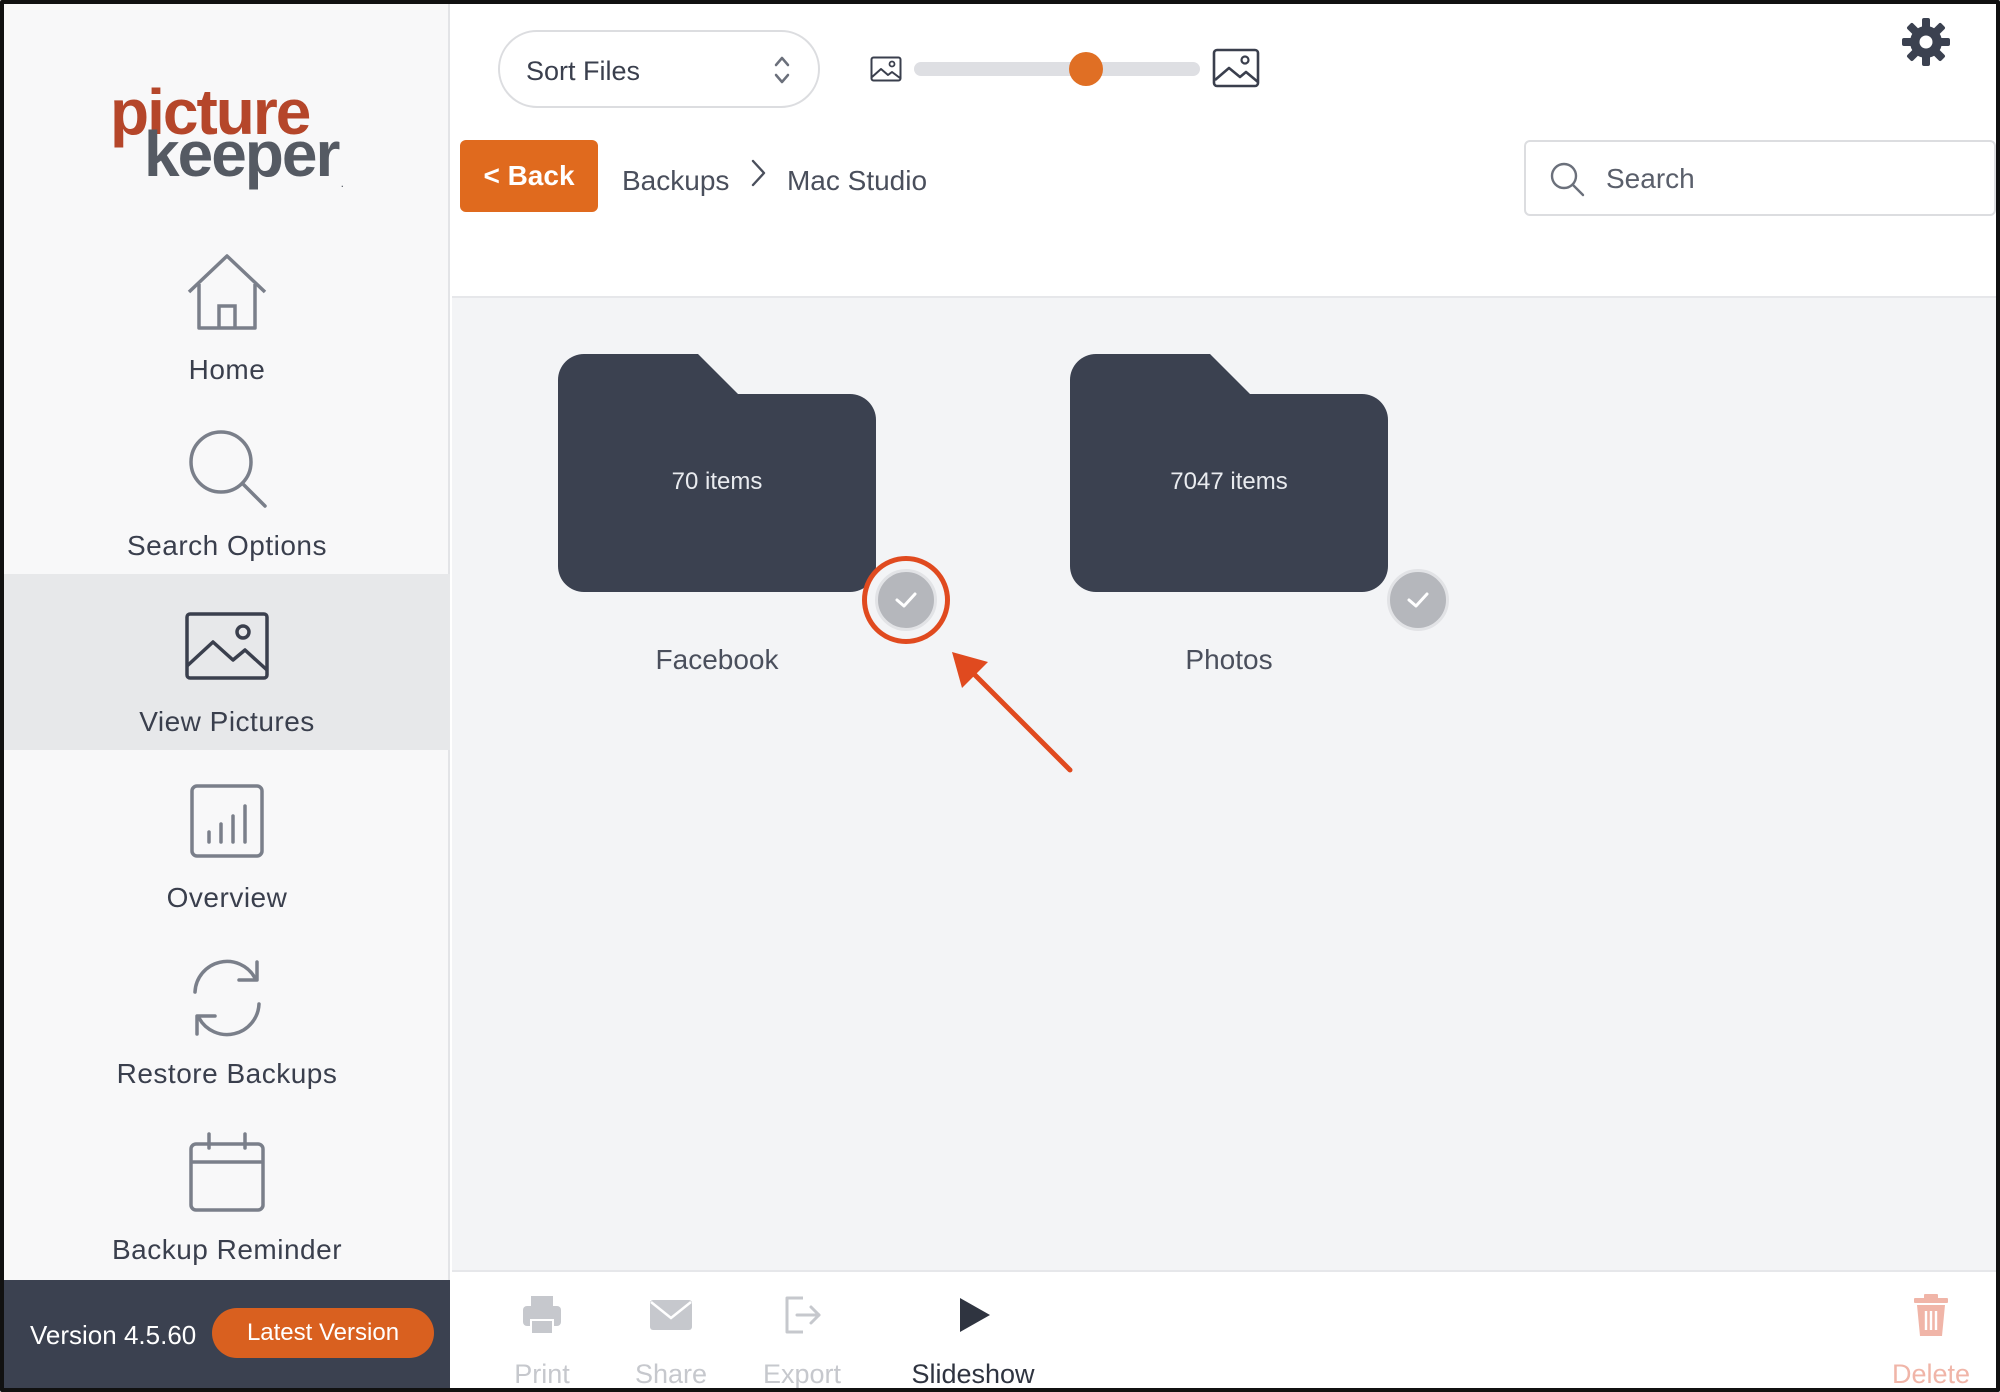  I want to click on refresh-icon, so click(227, 998).